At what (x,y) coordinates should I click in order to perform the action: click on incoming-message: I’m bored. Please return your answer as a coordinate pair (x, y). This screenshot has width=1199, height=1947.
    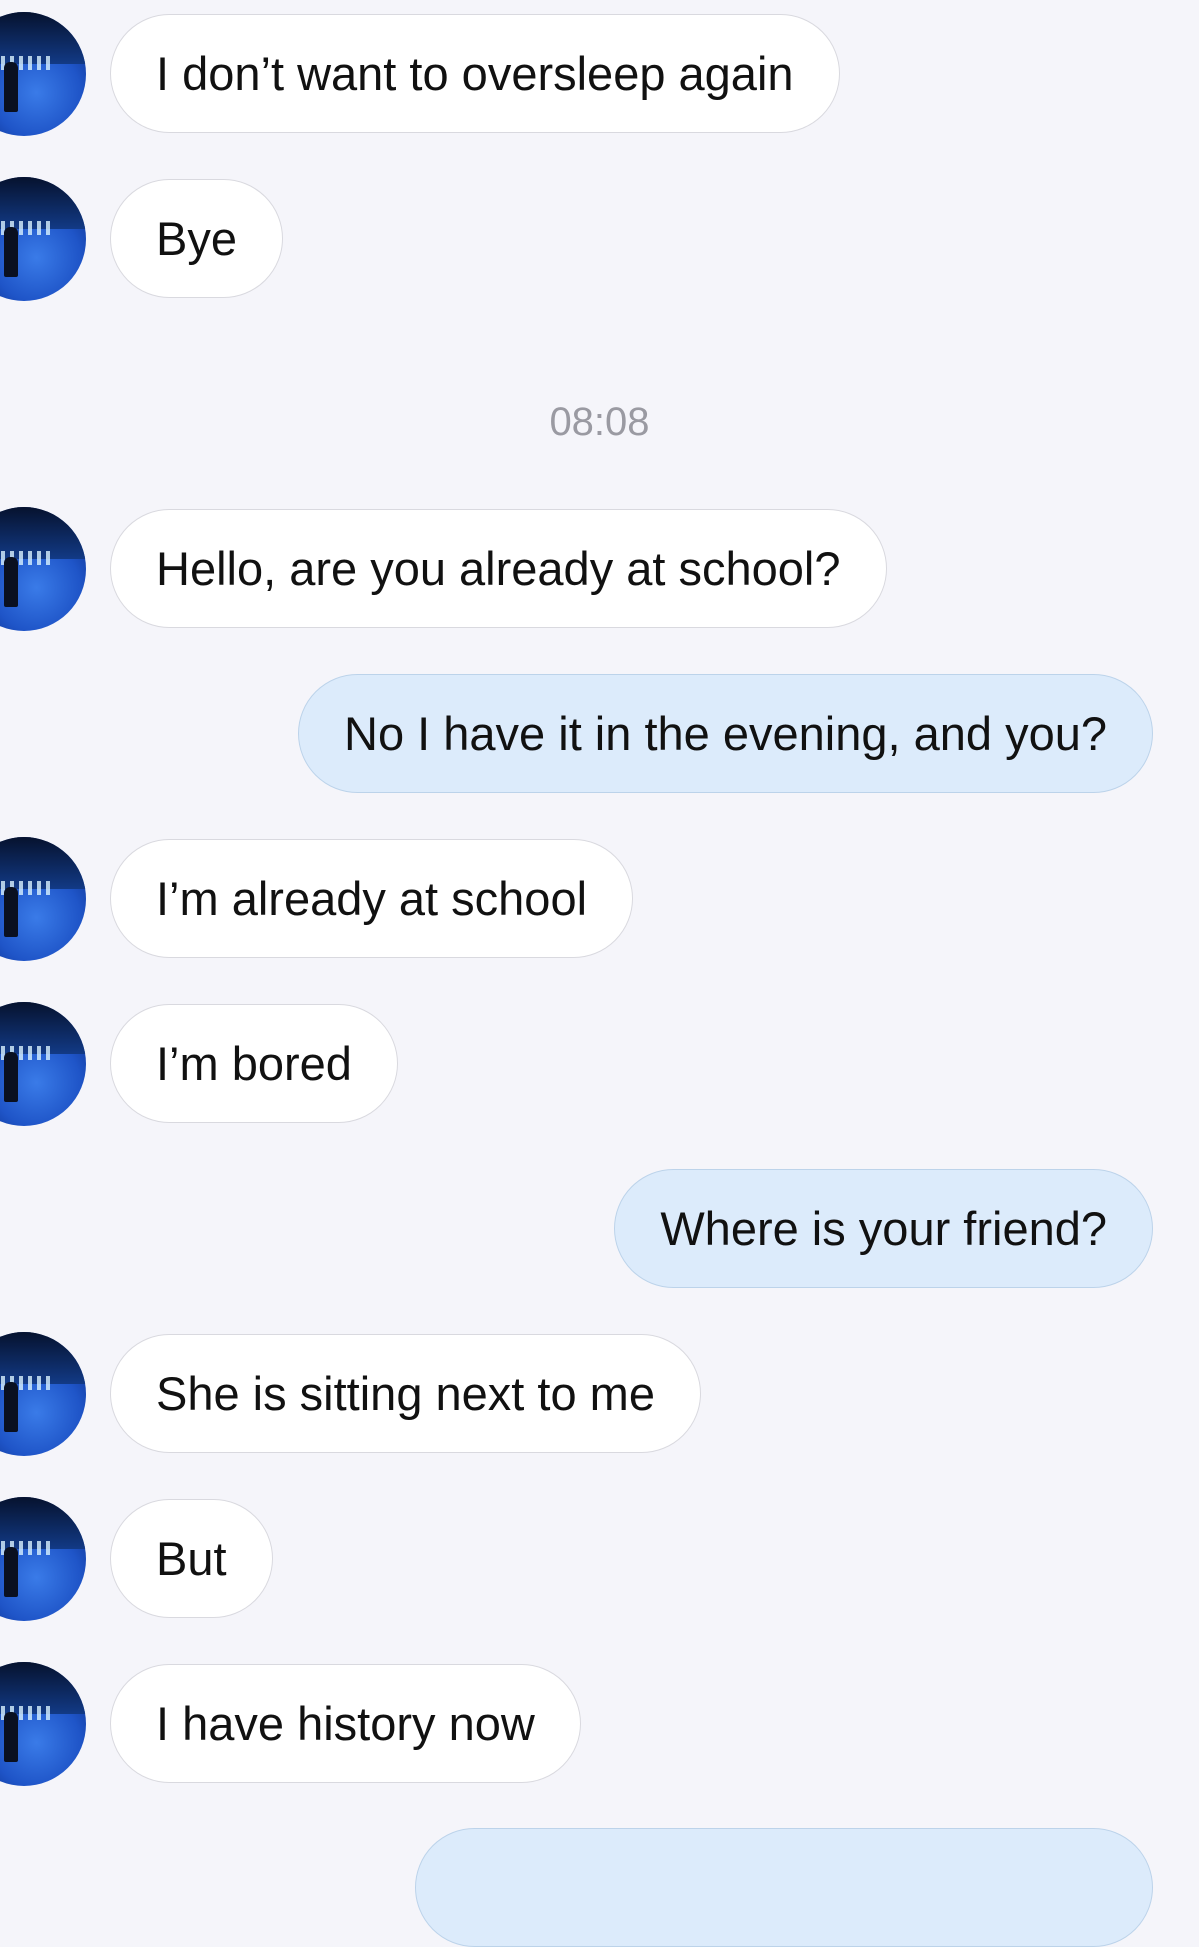
    Looking at the image, I should click on (254, 1063).